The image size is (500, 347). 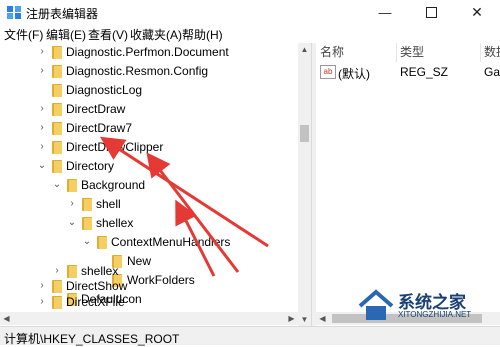 I want to click on tree-horizontal-scrollbar: ◀ ▶, so click(x=149, y=318).